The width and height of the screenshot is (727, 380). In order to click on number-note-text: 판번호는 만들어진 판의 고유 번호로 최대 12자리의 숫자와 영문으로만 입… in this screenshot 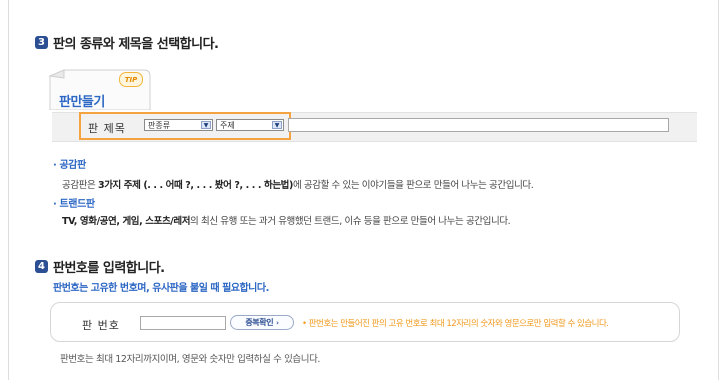, I will do `click(458, 324)`.